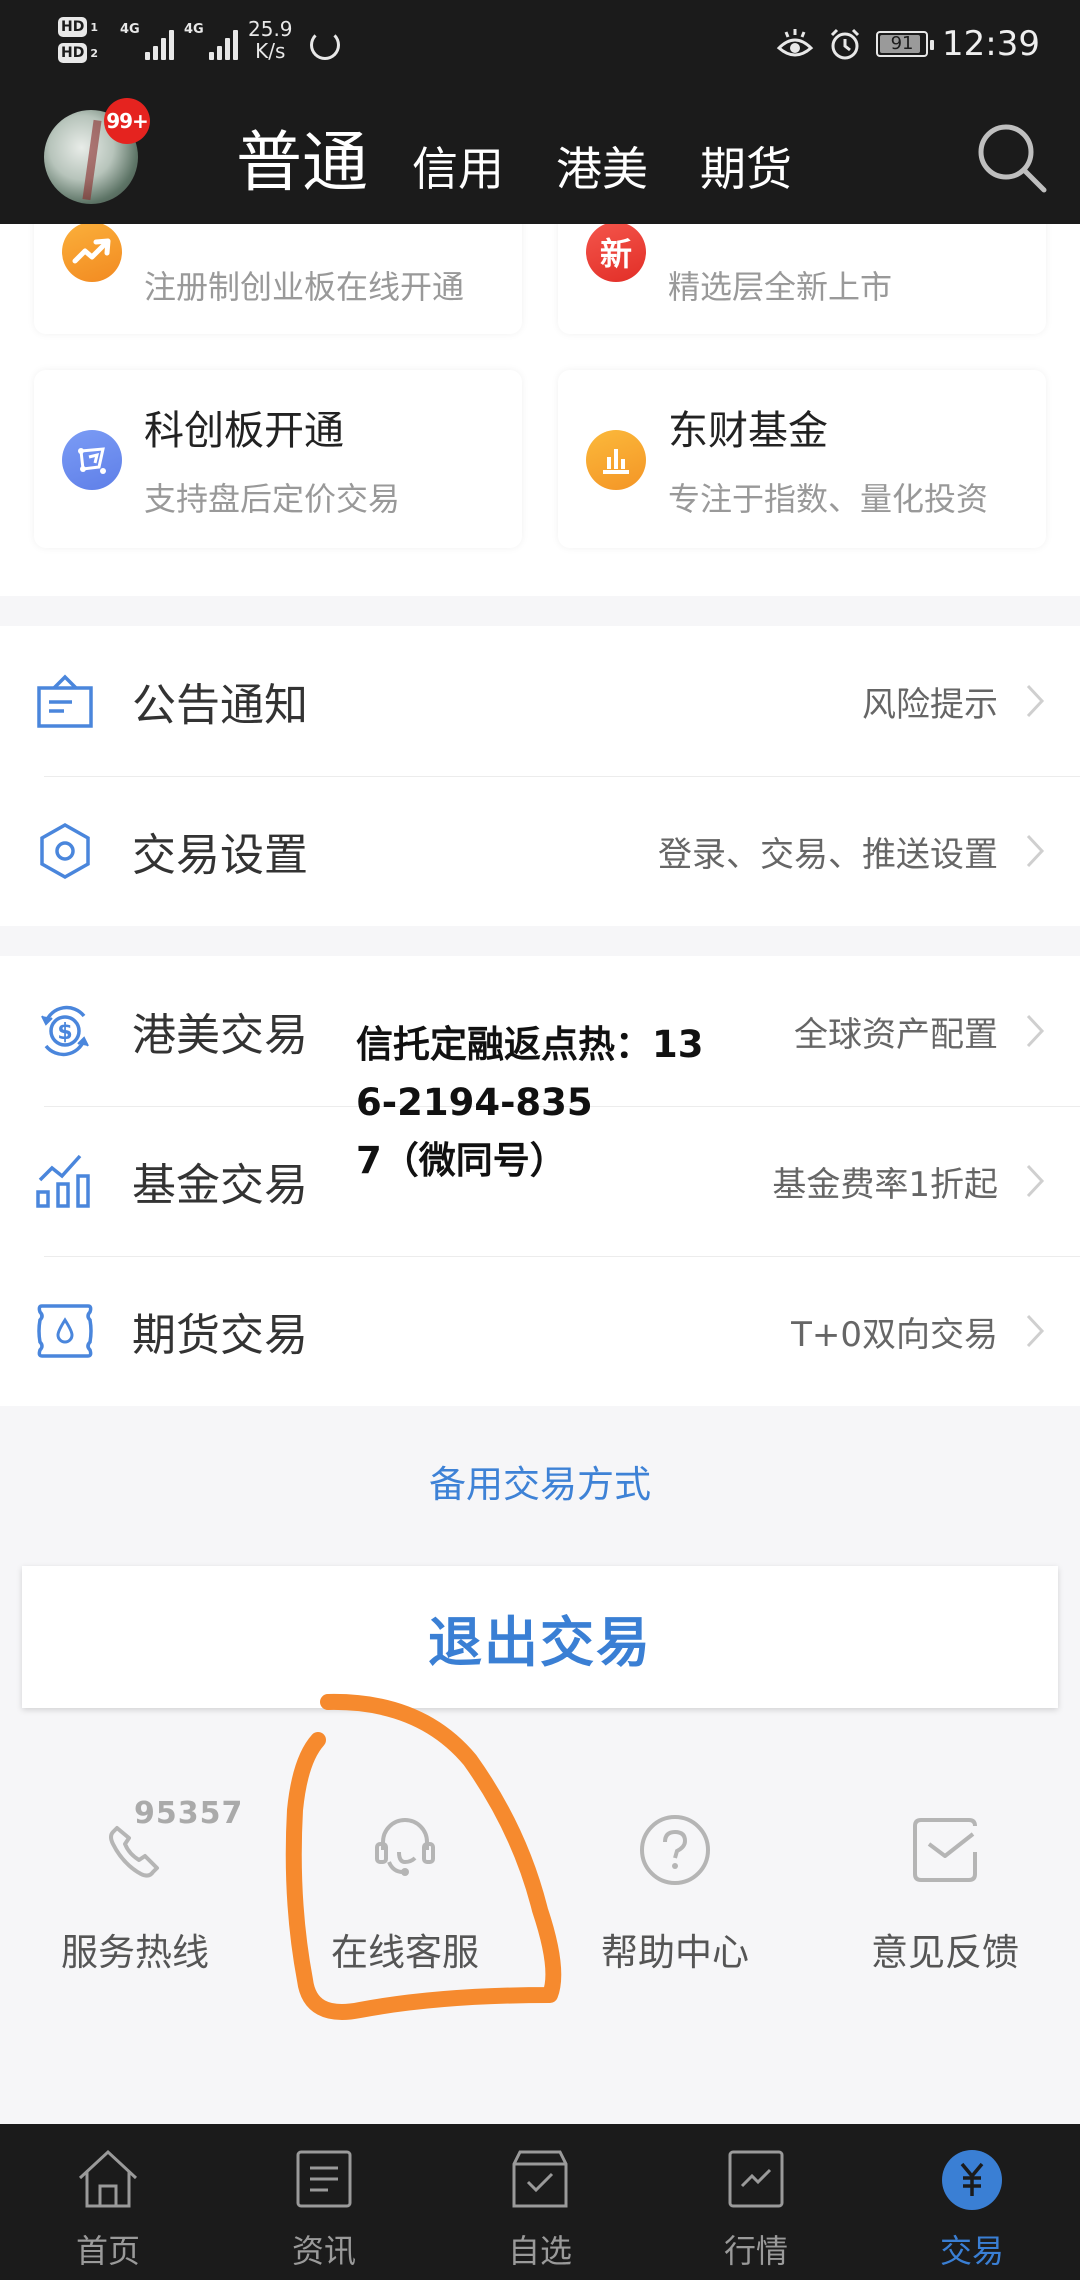 The height and width of the screenshot is (2280, 1080). What do you see at coordinates (135, 1900) in the screenshot?
I see `service-hotline: 95357 服务热线` at bounding box center [135, 1900].